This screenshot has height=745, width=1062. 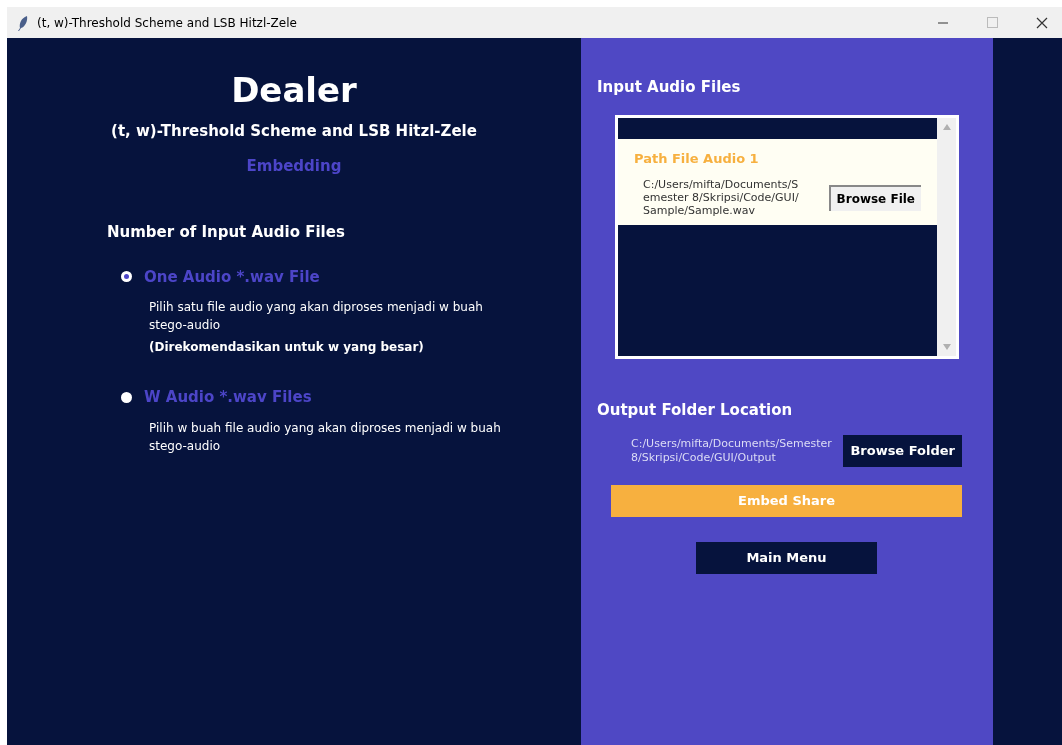 What do you see at coordinates (946, 236) in the screenshot?
I see `scrollbar` at bounding box center [946, 236].